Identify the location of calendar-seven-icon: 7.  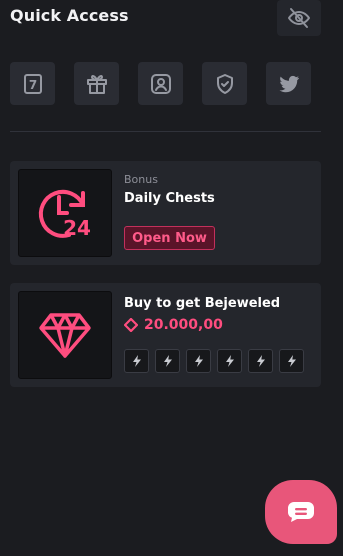
(32, 83).